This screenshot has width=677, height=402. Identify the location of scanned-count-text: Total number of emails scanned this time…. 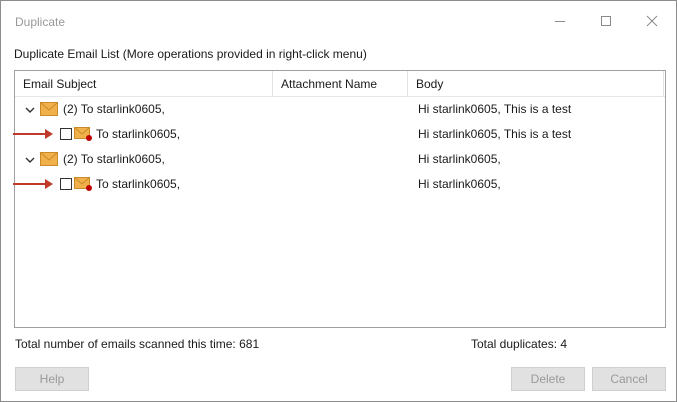
(137, 344).